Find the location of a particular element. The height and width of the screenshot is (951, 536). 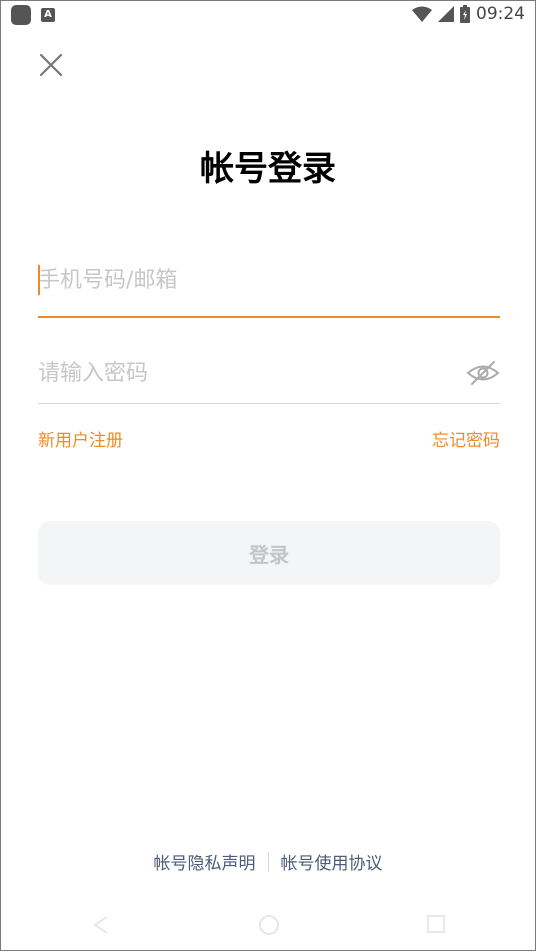

navigation-bar is located at coordinates (268, 926).